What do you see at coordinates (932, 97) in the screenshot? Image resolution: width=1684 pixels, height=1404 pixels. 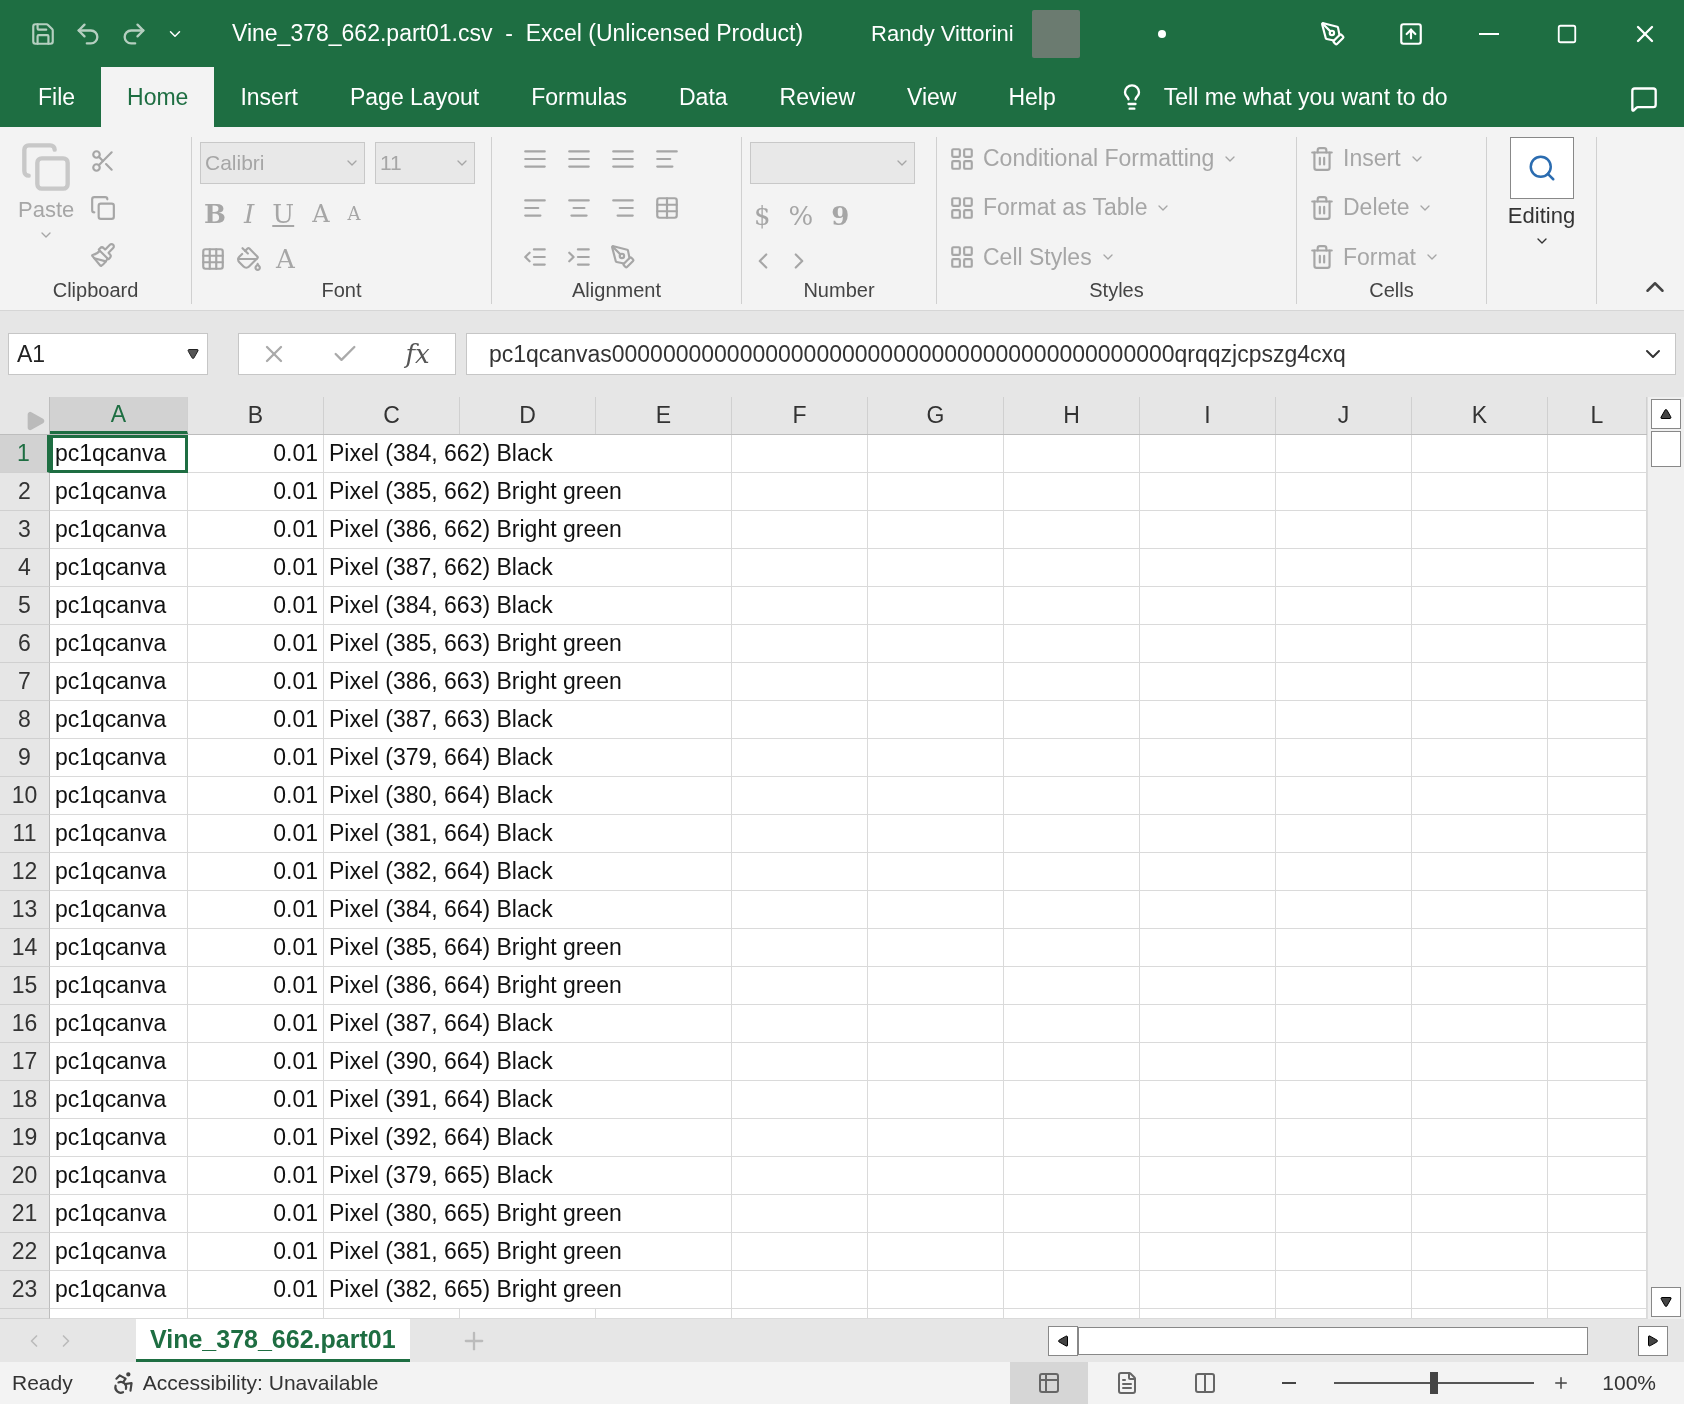 I see `menu-tab: View` at bounding box center [932, 97].